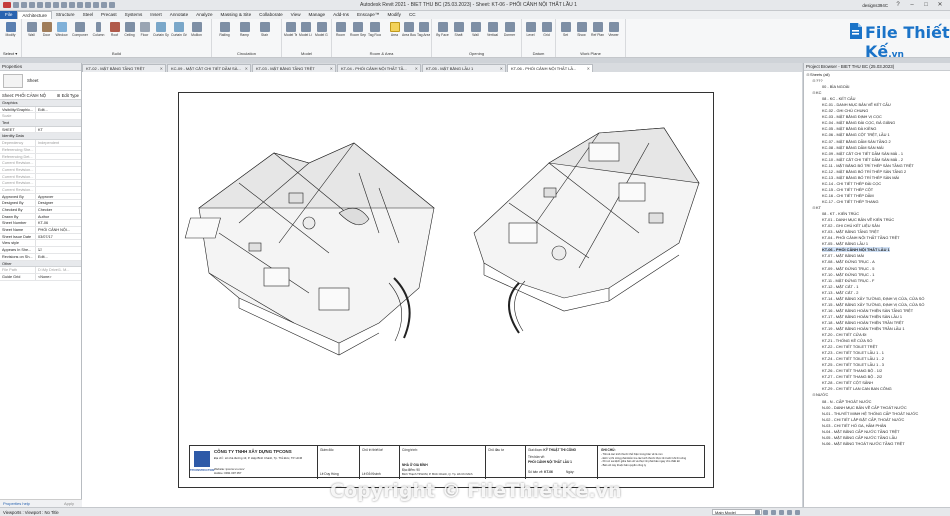  What do you see at coordinates (321, 29) in the screenshot?
I see `tool-model-group: Model Group` at bounding box center [321, 29].